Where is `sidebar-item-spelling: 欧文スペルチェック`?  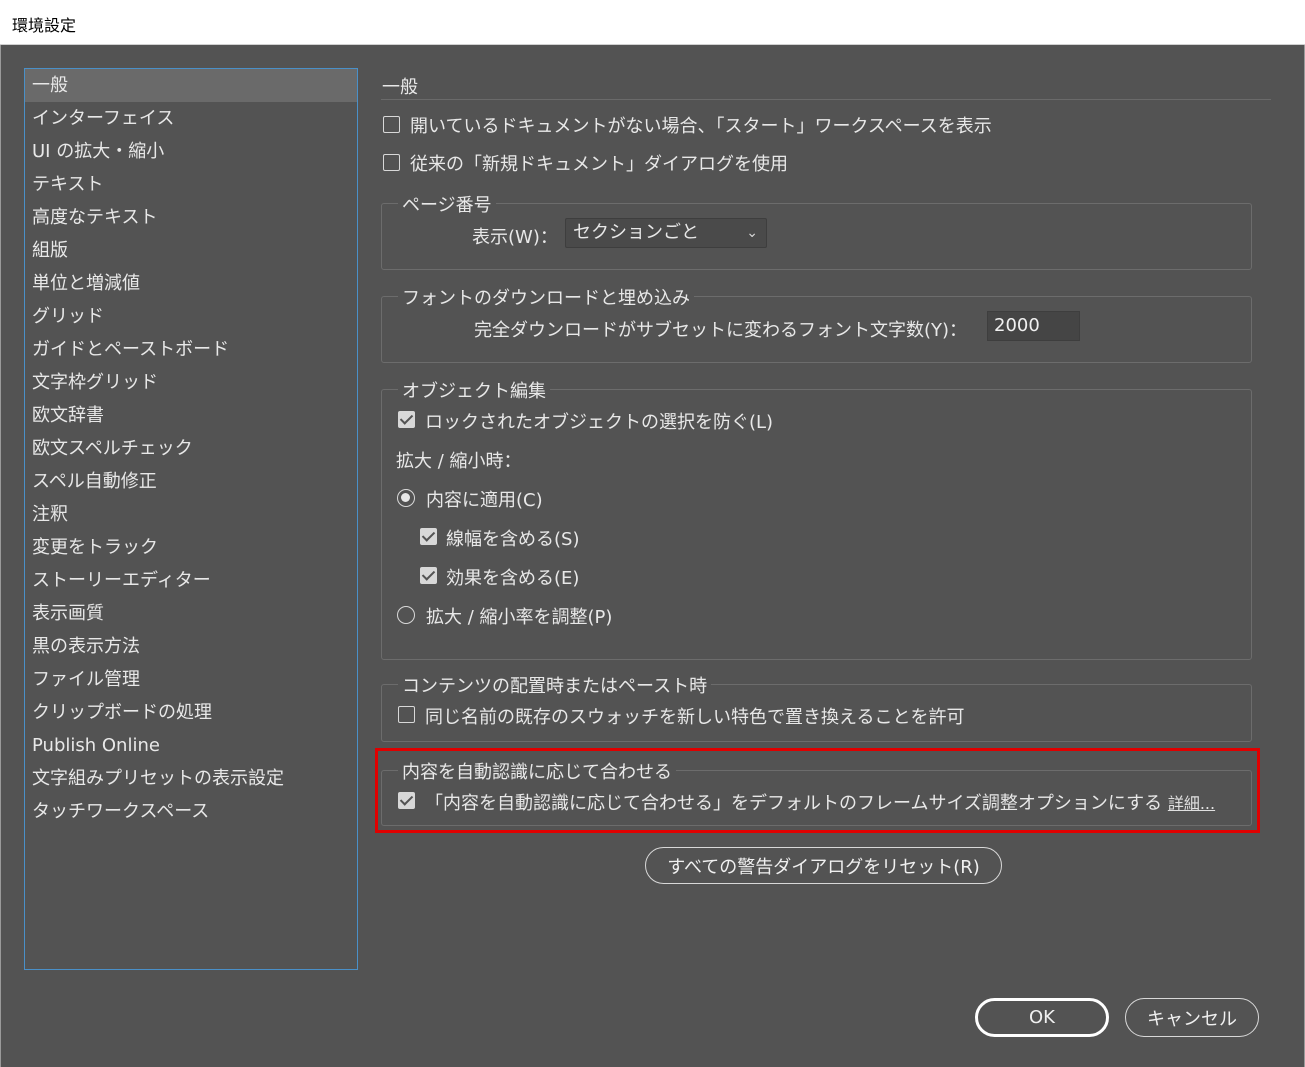
sidebar-item-spelling: 欧文スペルチェック is located at coordinates (191, 448).